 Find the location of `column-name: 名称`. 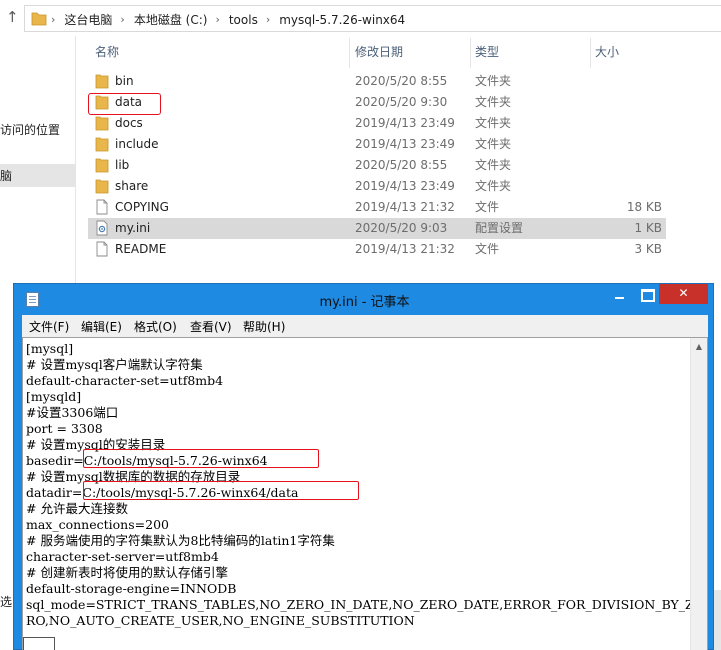

column-name: 名称 is located at coordinates (215, 53).